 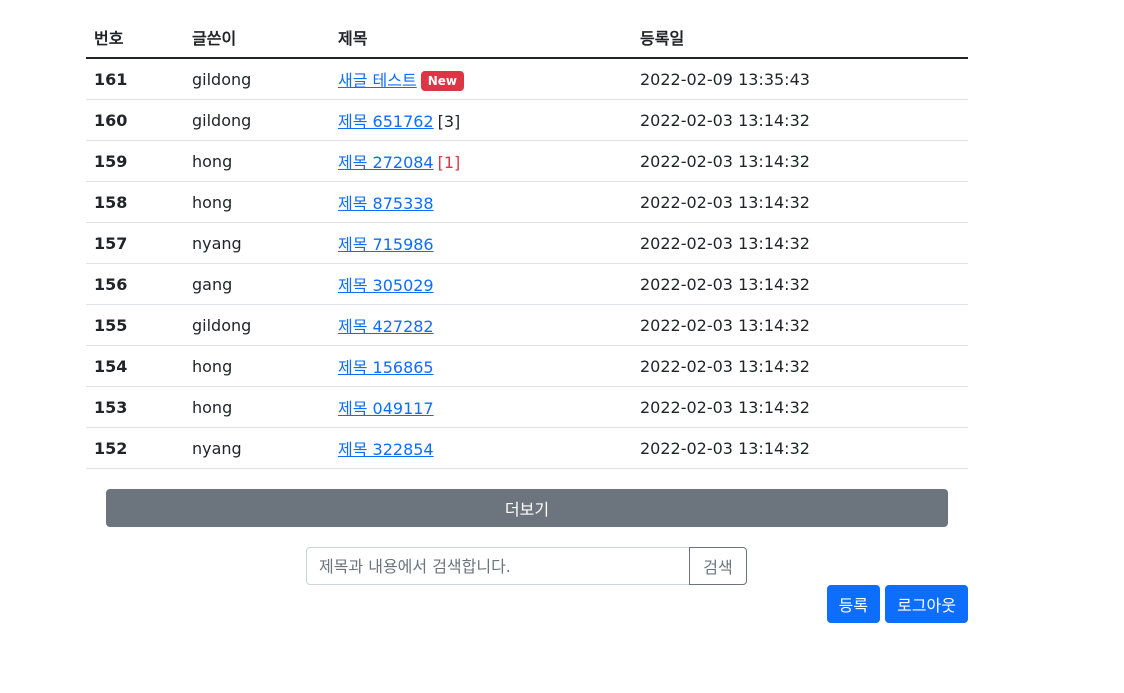 I want to click on post-title-cell: 제목 049117, so click(x=481, y=407).